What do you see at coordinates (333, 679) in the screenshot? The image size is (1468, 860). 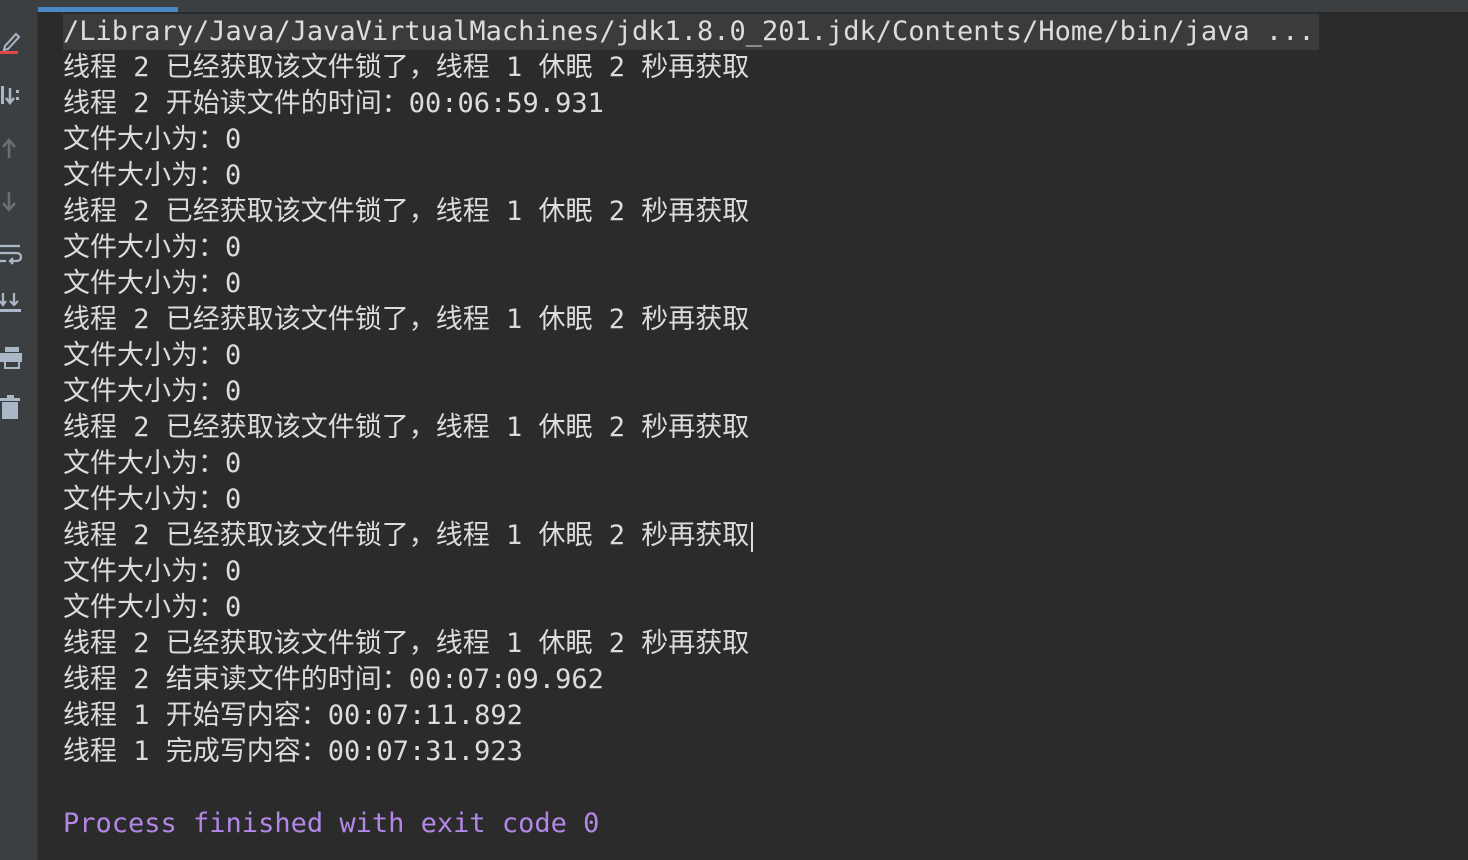 I see `console-line: 线程 2 结束读文件的时间：00:07:09.962` at bounding box center [333, 679].